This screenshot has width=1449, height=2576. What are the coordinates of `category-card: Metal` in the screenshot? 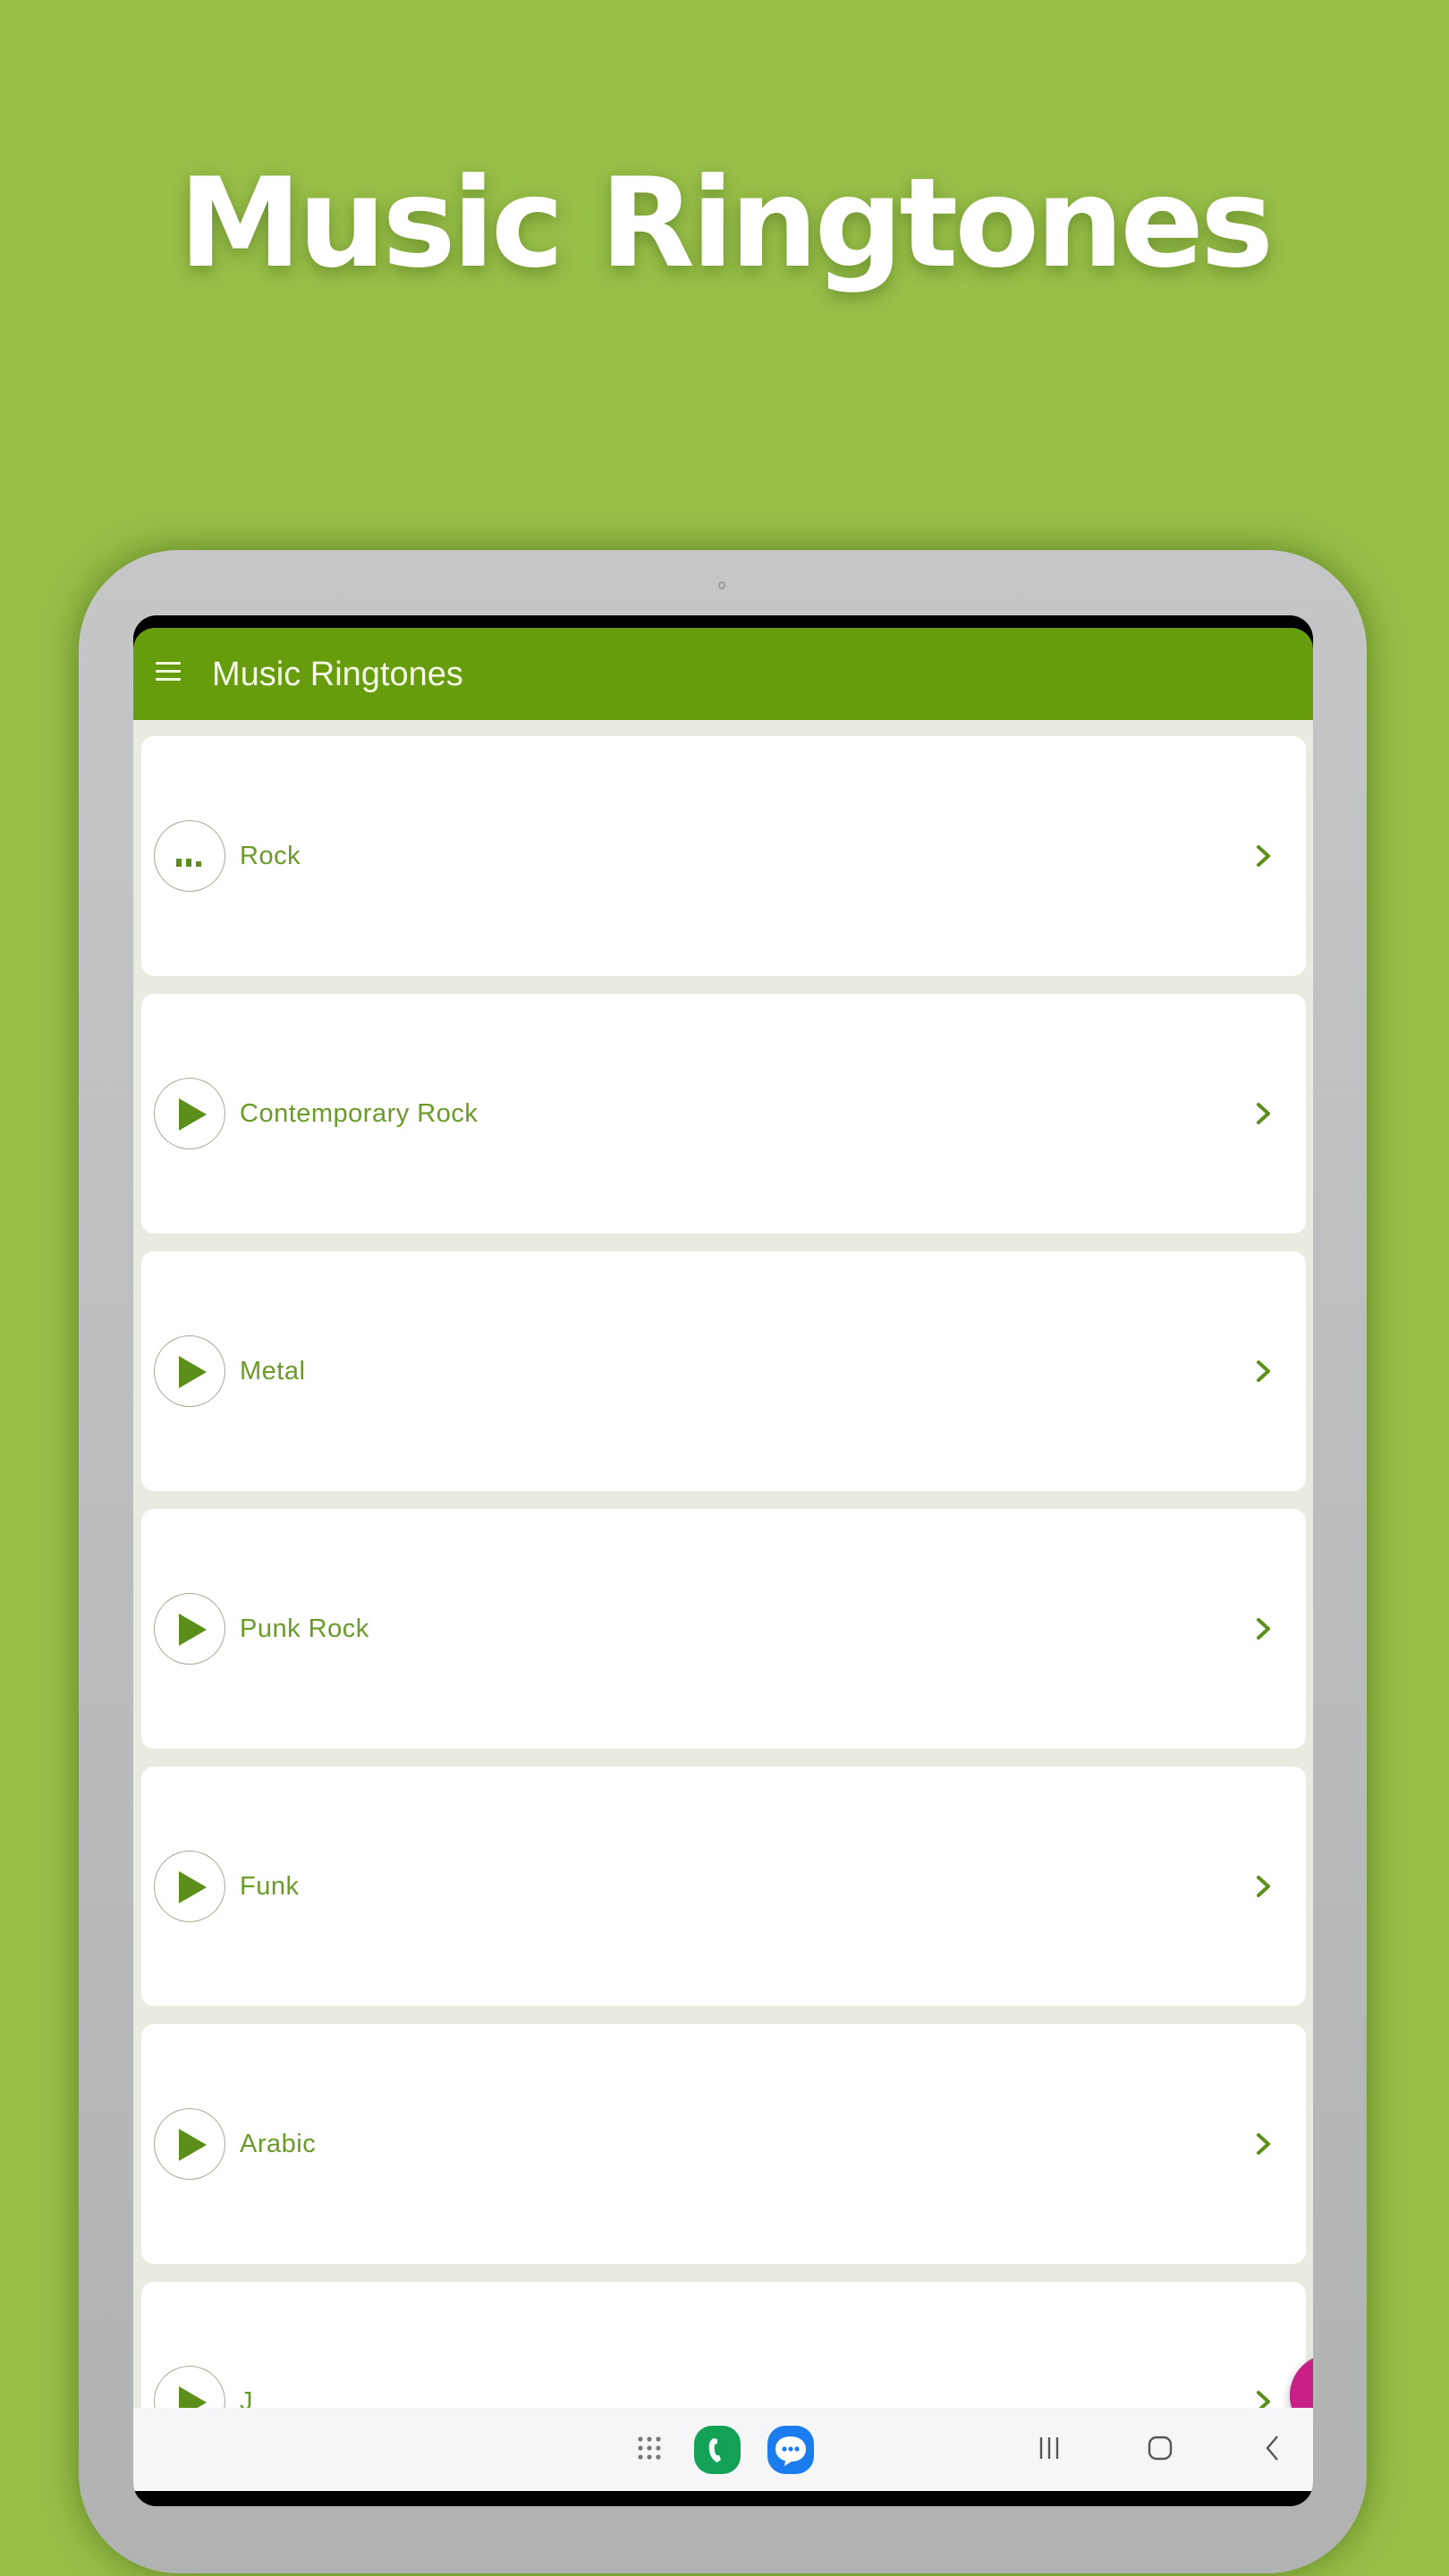 It's located at (723, 1371).